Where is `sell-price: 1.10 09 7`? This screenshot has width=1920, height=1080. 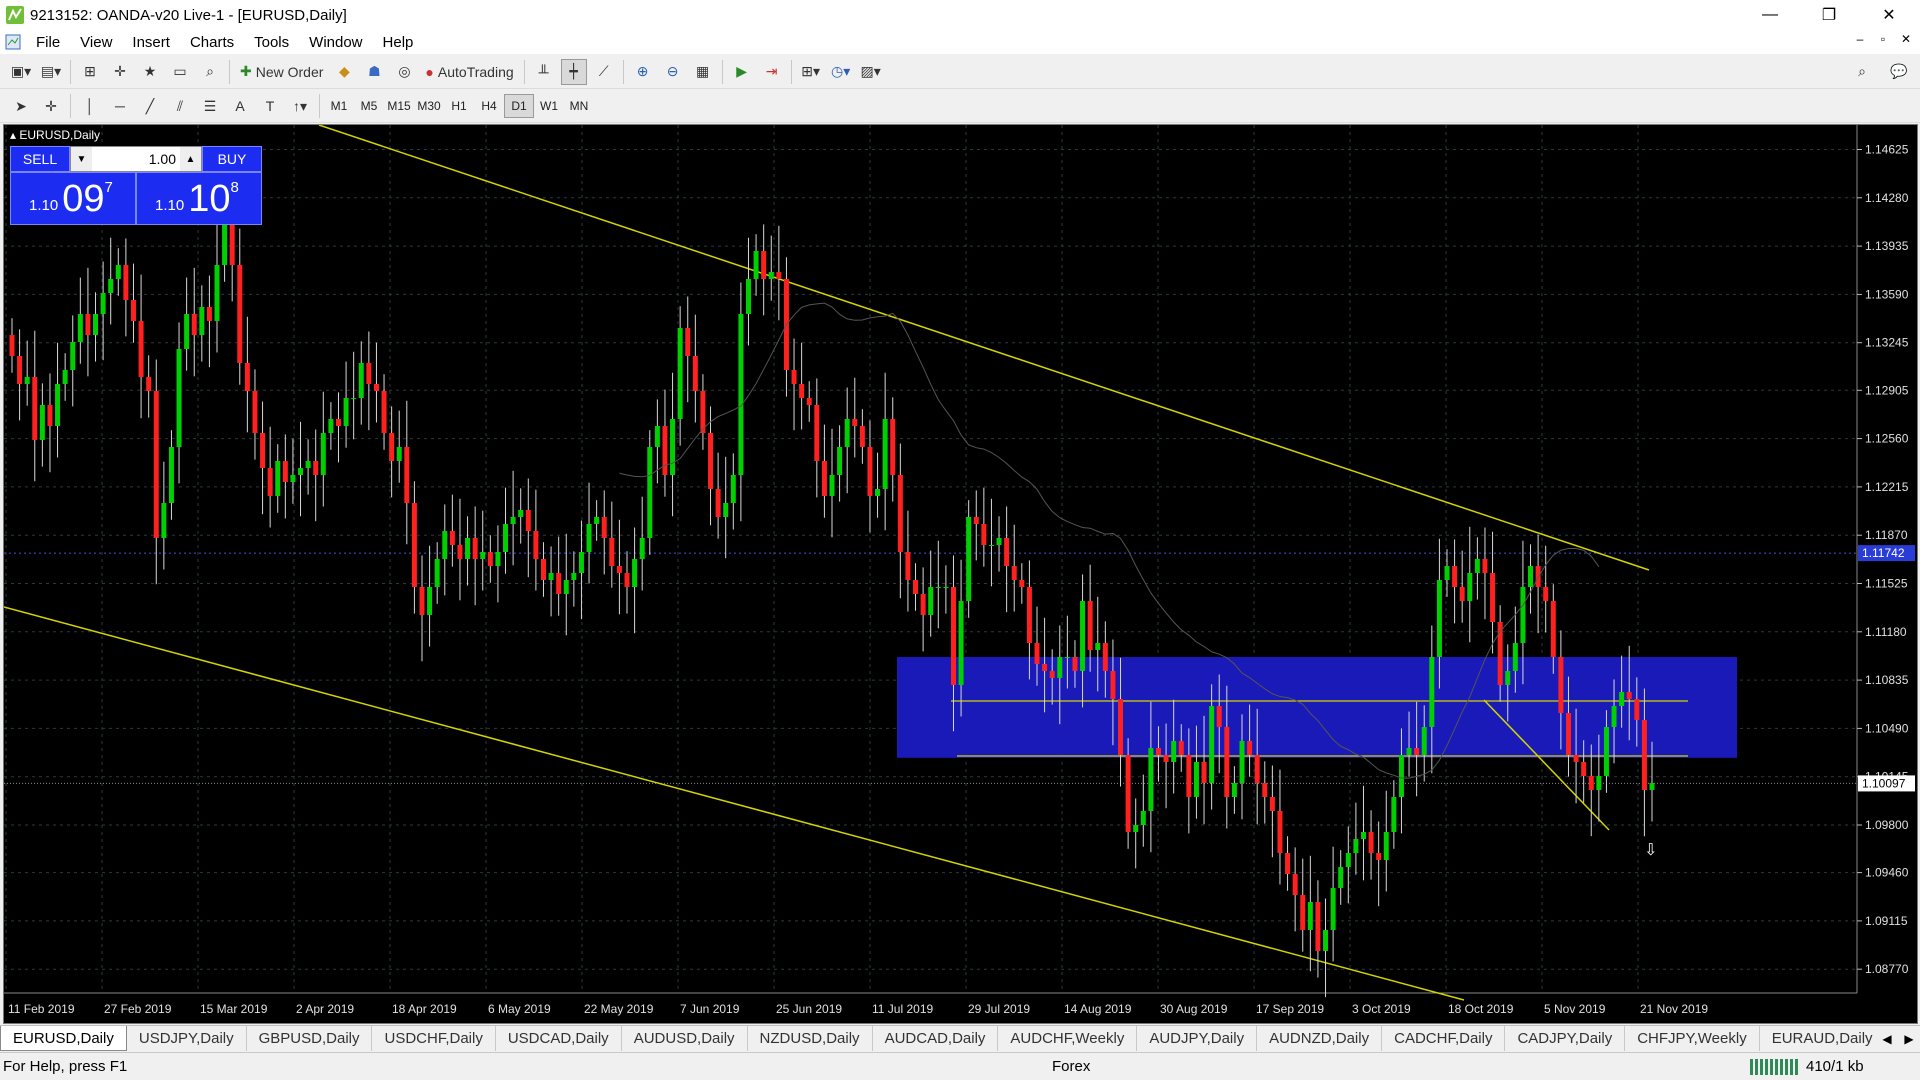
sell-price: 1.10 09 7 is located at coordinates (73, 198).